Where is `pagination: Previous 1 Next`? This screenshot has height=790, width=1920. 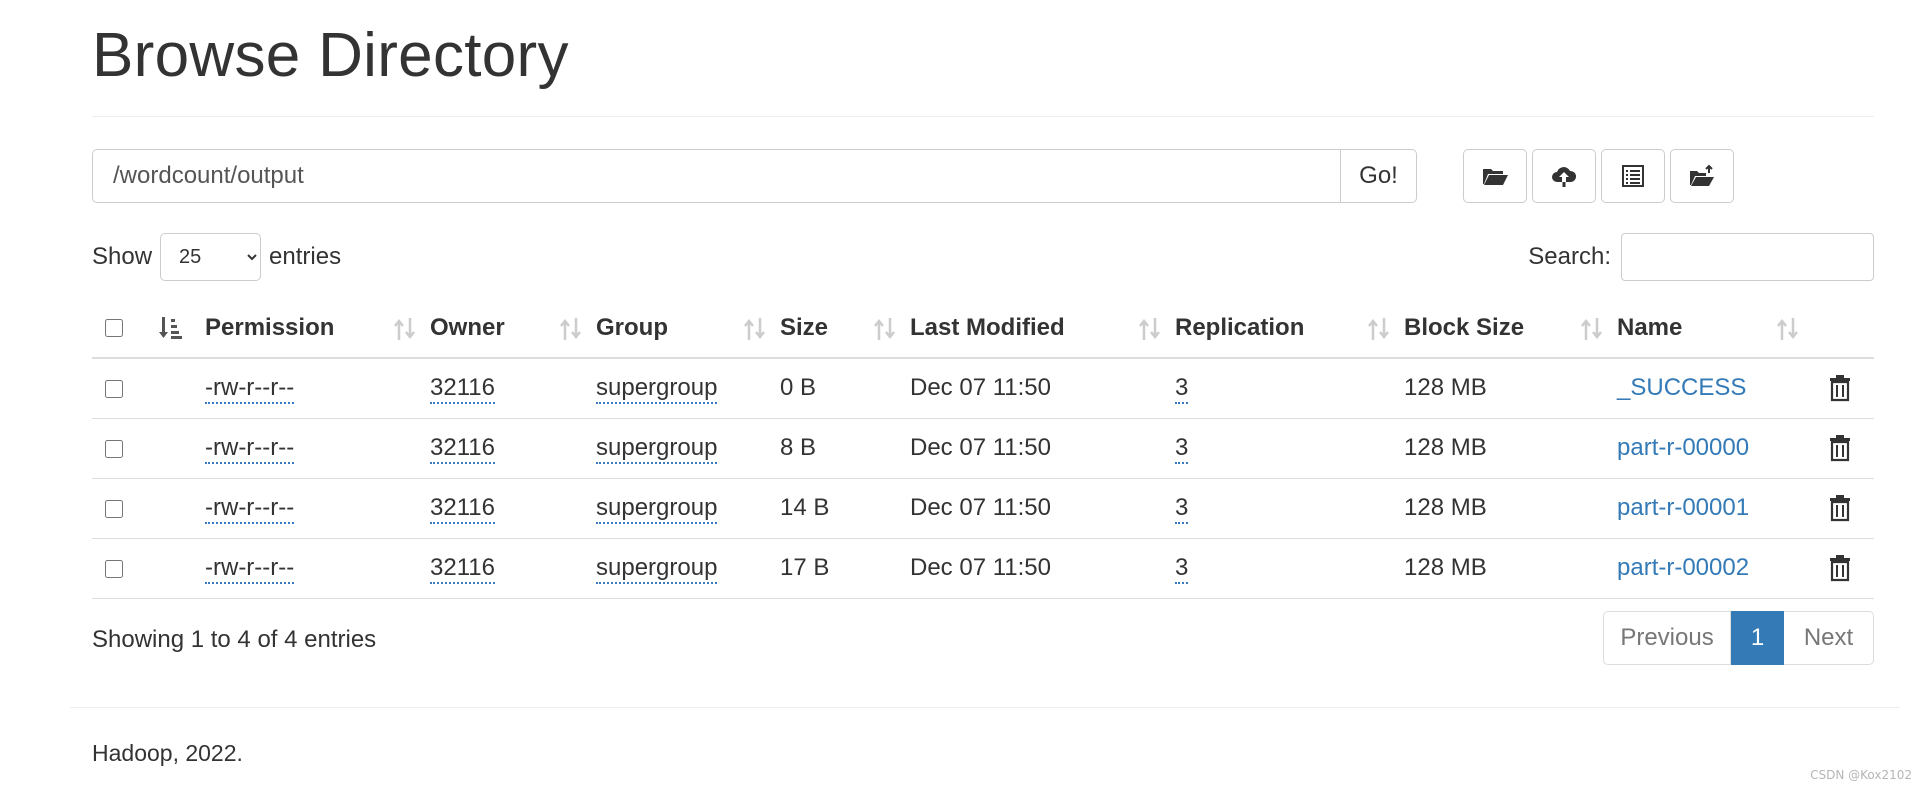 pagination: Previous 1 Next is located at coordinates (1738, 638).